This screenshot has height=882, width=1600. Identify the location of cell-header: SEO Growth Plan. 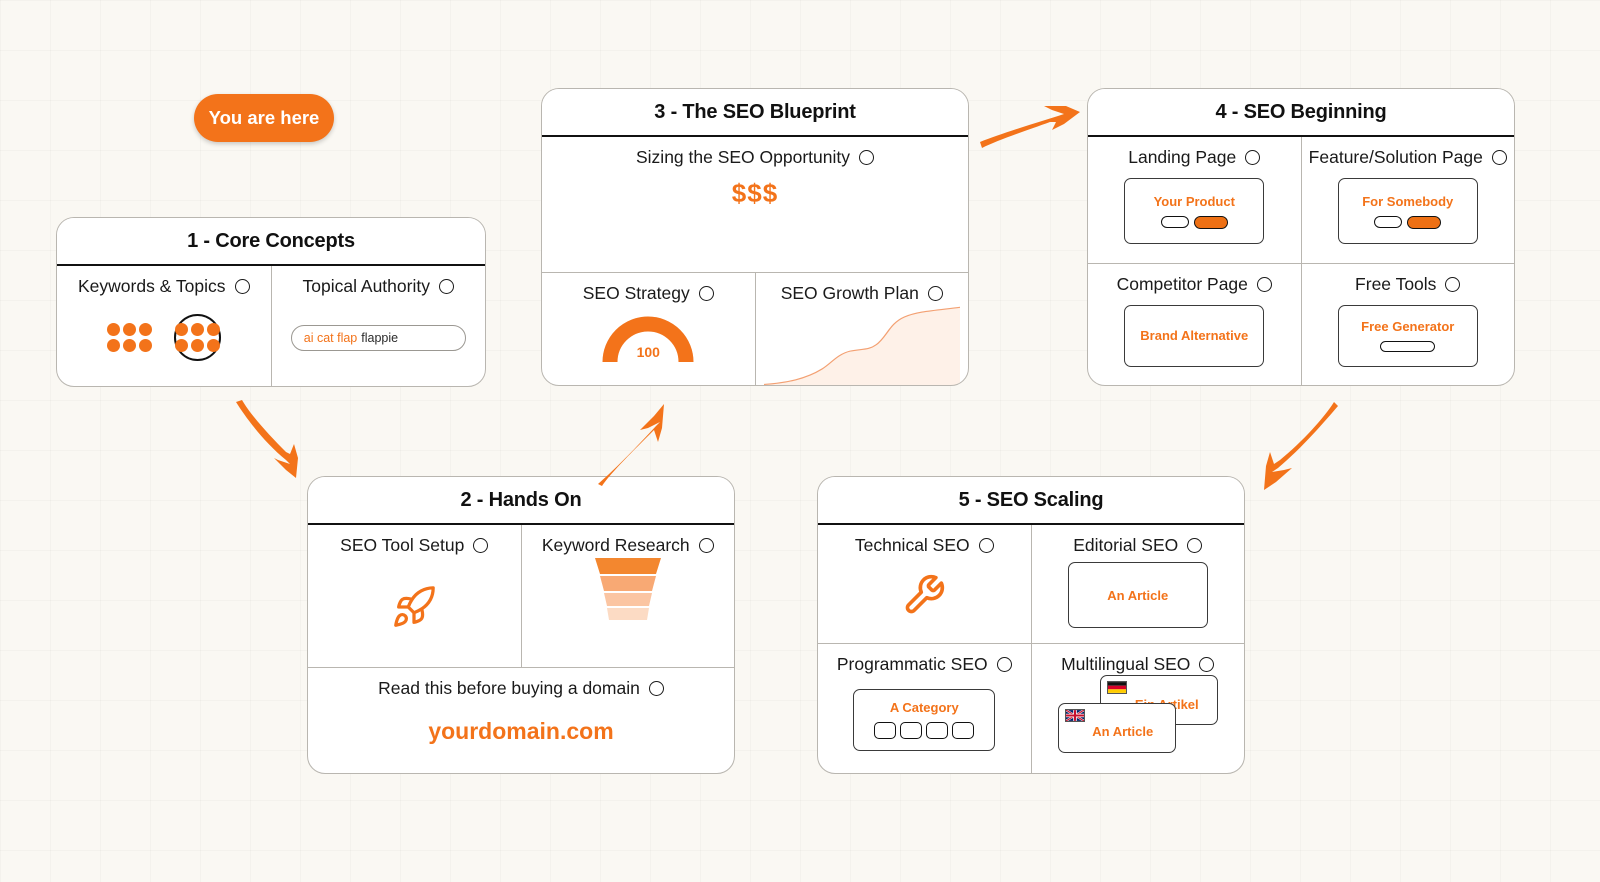
(862, 293).